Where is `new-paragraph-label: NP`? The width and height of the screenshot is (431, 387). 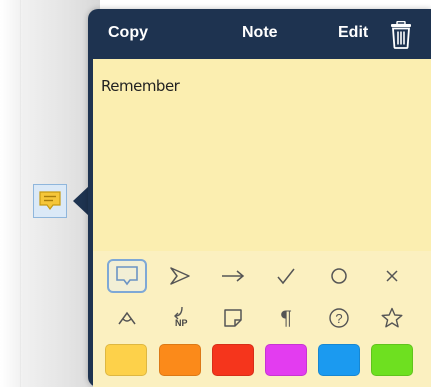 new-paragraph-label: NP is located at coordinates (181, 323).